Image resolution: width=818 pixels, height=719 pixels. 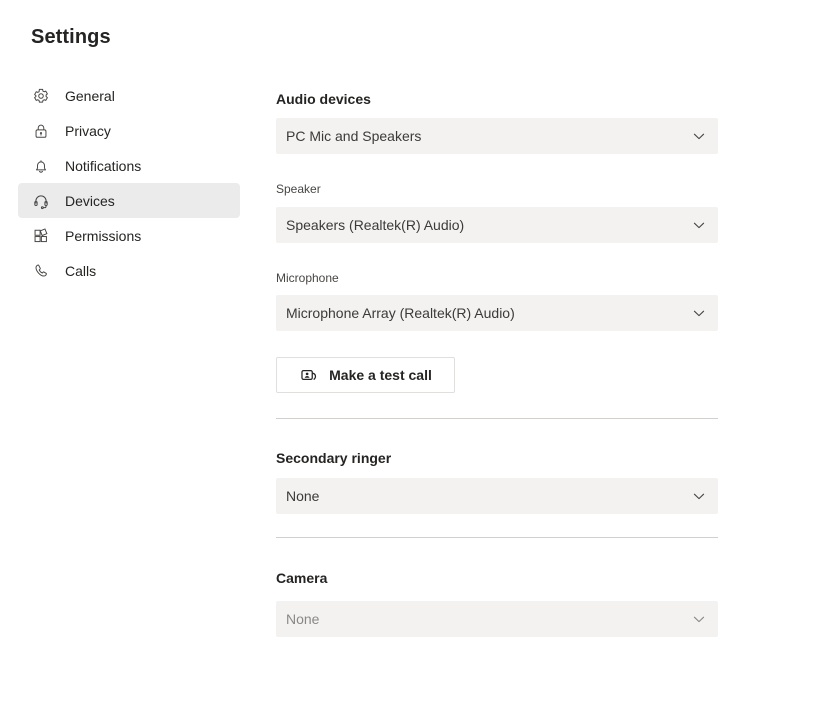 What do you see at coordinates (400, 313) in the screenshot?
I see `microphone-value: Microphone Array (Realtek(R) Audio)` at bounding box center [400, 313].